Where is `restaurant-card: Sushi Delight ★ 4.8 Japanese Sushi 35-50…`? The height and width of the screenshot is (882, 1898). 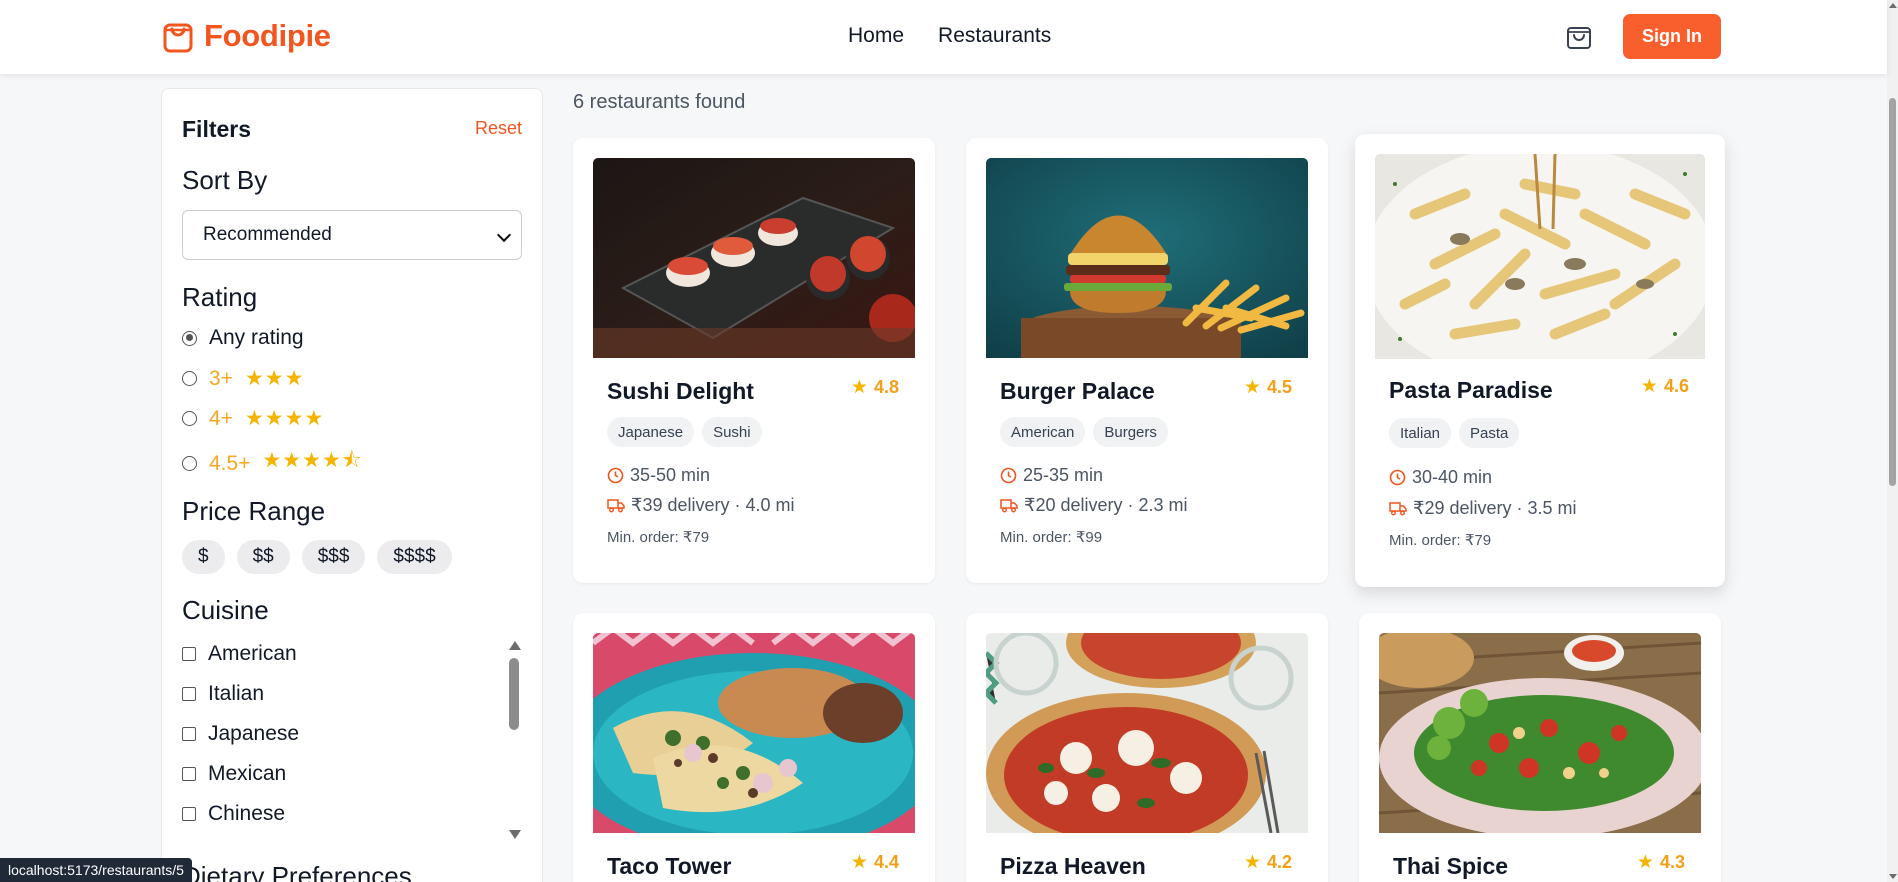 restaurant-card: Sushi Delight ★ 4.8 Japanese Sushi 35-50… is located at coordinates (754, 360).